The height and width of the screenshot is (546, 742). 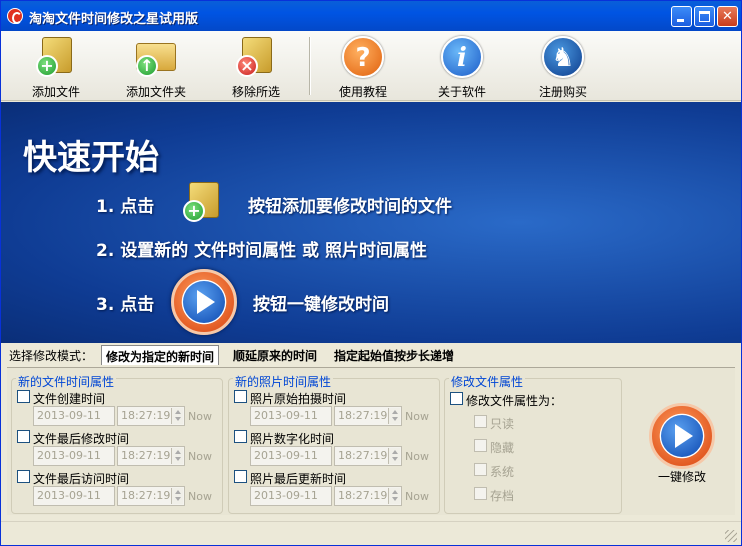 What do you see at coordinates (563, 57) in the screenshot?
I see `purchase-icon: ♞` at bounding box center [563, 57].